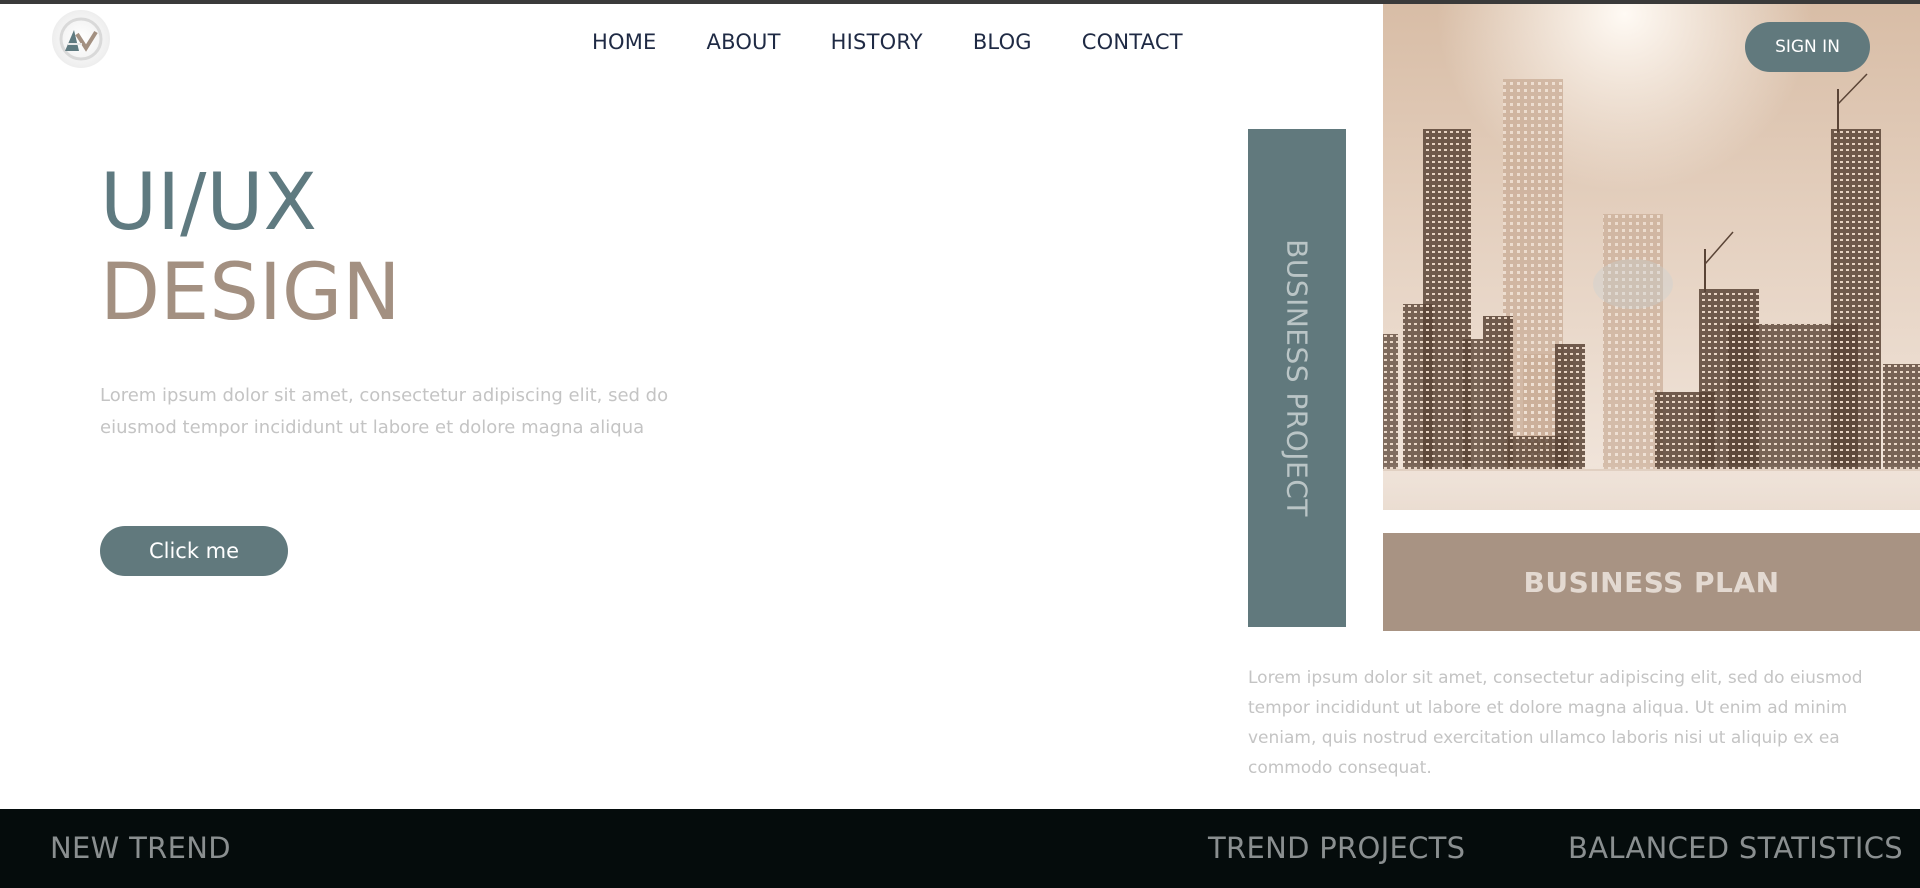 The height and width of the screenshot is (888, 1920). Describe the element at coordinates (1002, 42) in the screenshot. I see `nav-blog: BLOG` at that location.